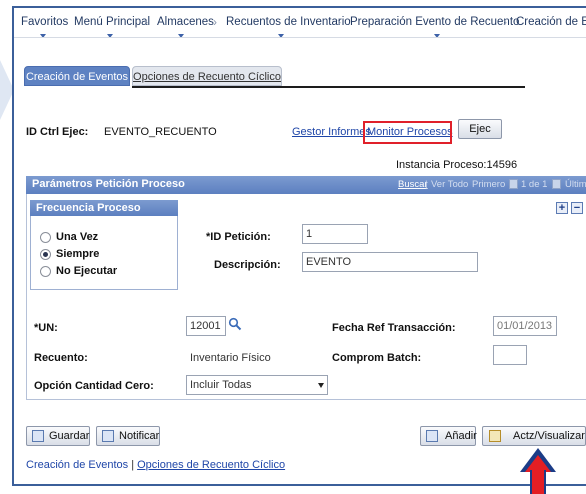 The width and height of the screenshot is (586, 494). Describe the element at coordinates (426, 184) in the screenshot. I see `pager-sep: |` at that location.